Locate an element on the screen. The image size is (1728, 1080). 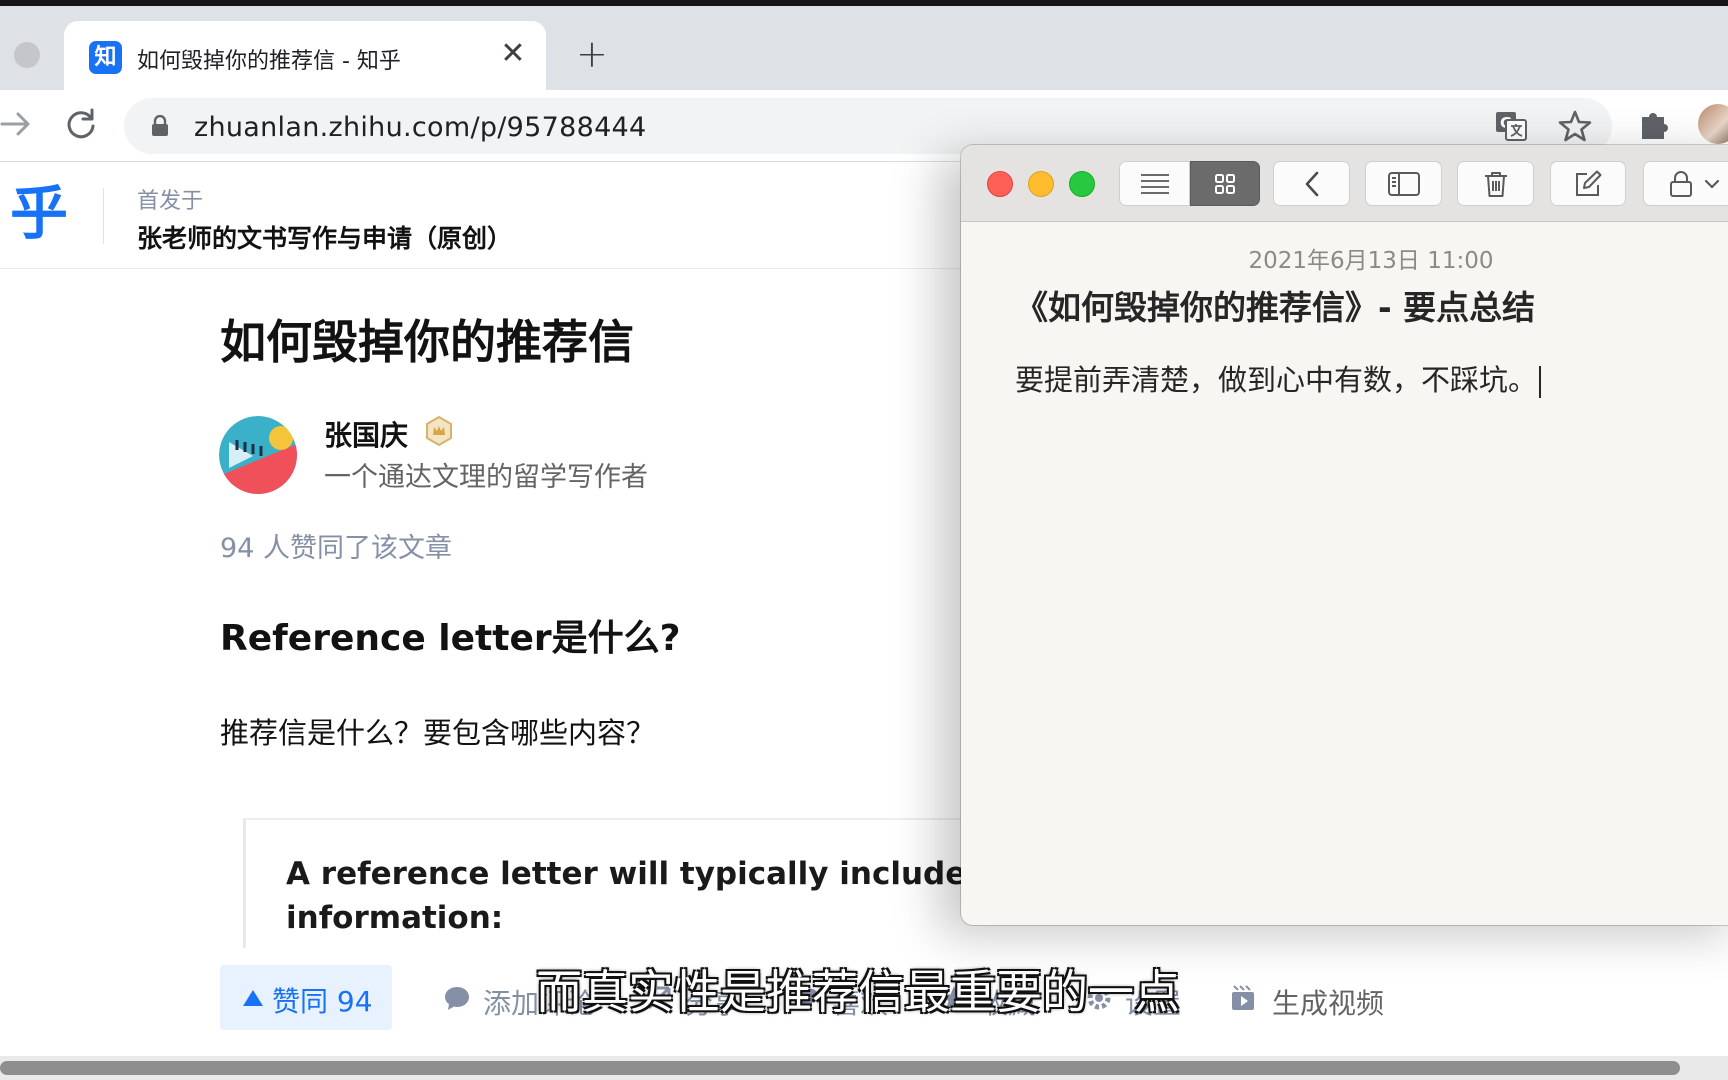
compose-icon is located at coordinates (1589, 183).